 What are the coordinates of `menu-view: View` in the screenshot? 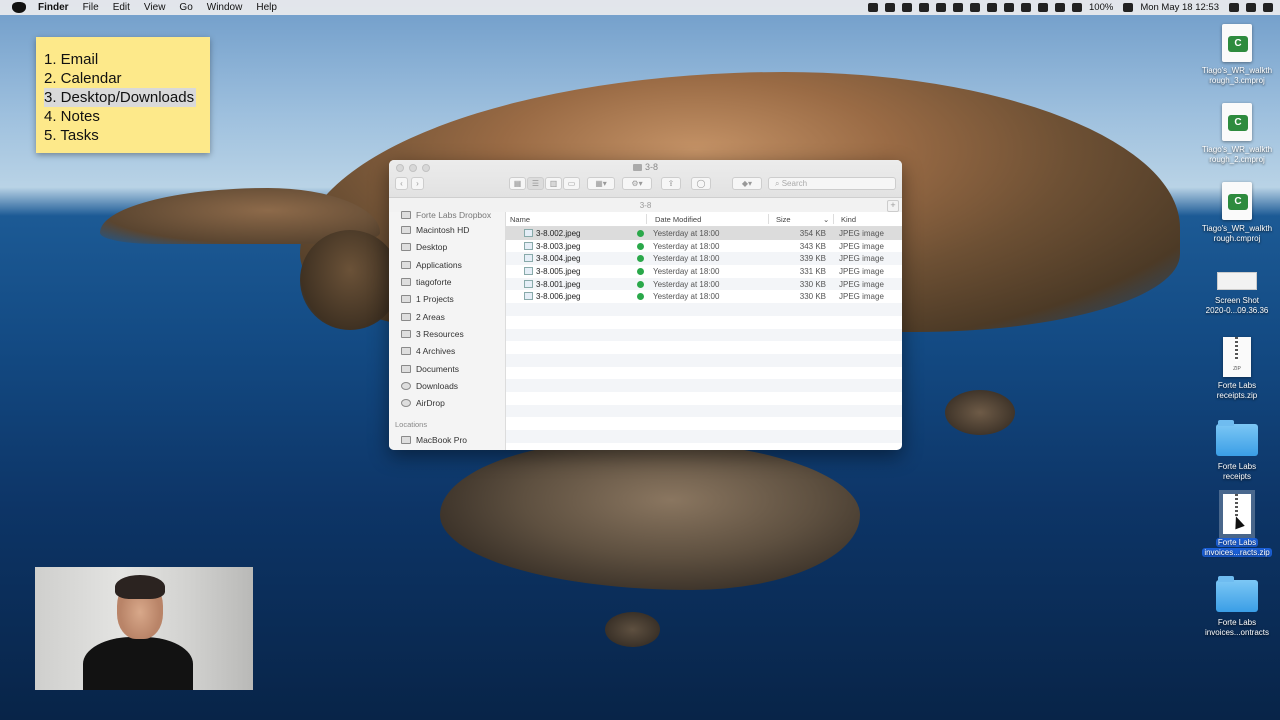 It's located at (155, 7).